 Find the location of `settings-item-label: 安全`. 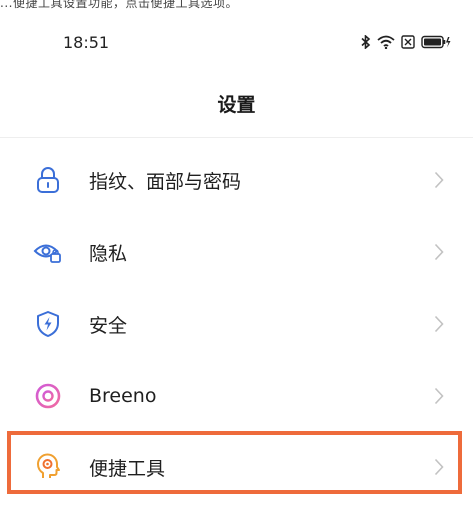

settings-item-label: 安全 is located at coordinates (108, 325).